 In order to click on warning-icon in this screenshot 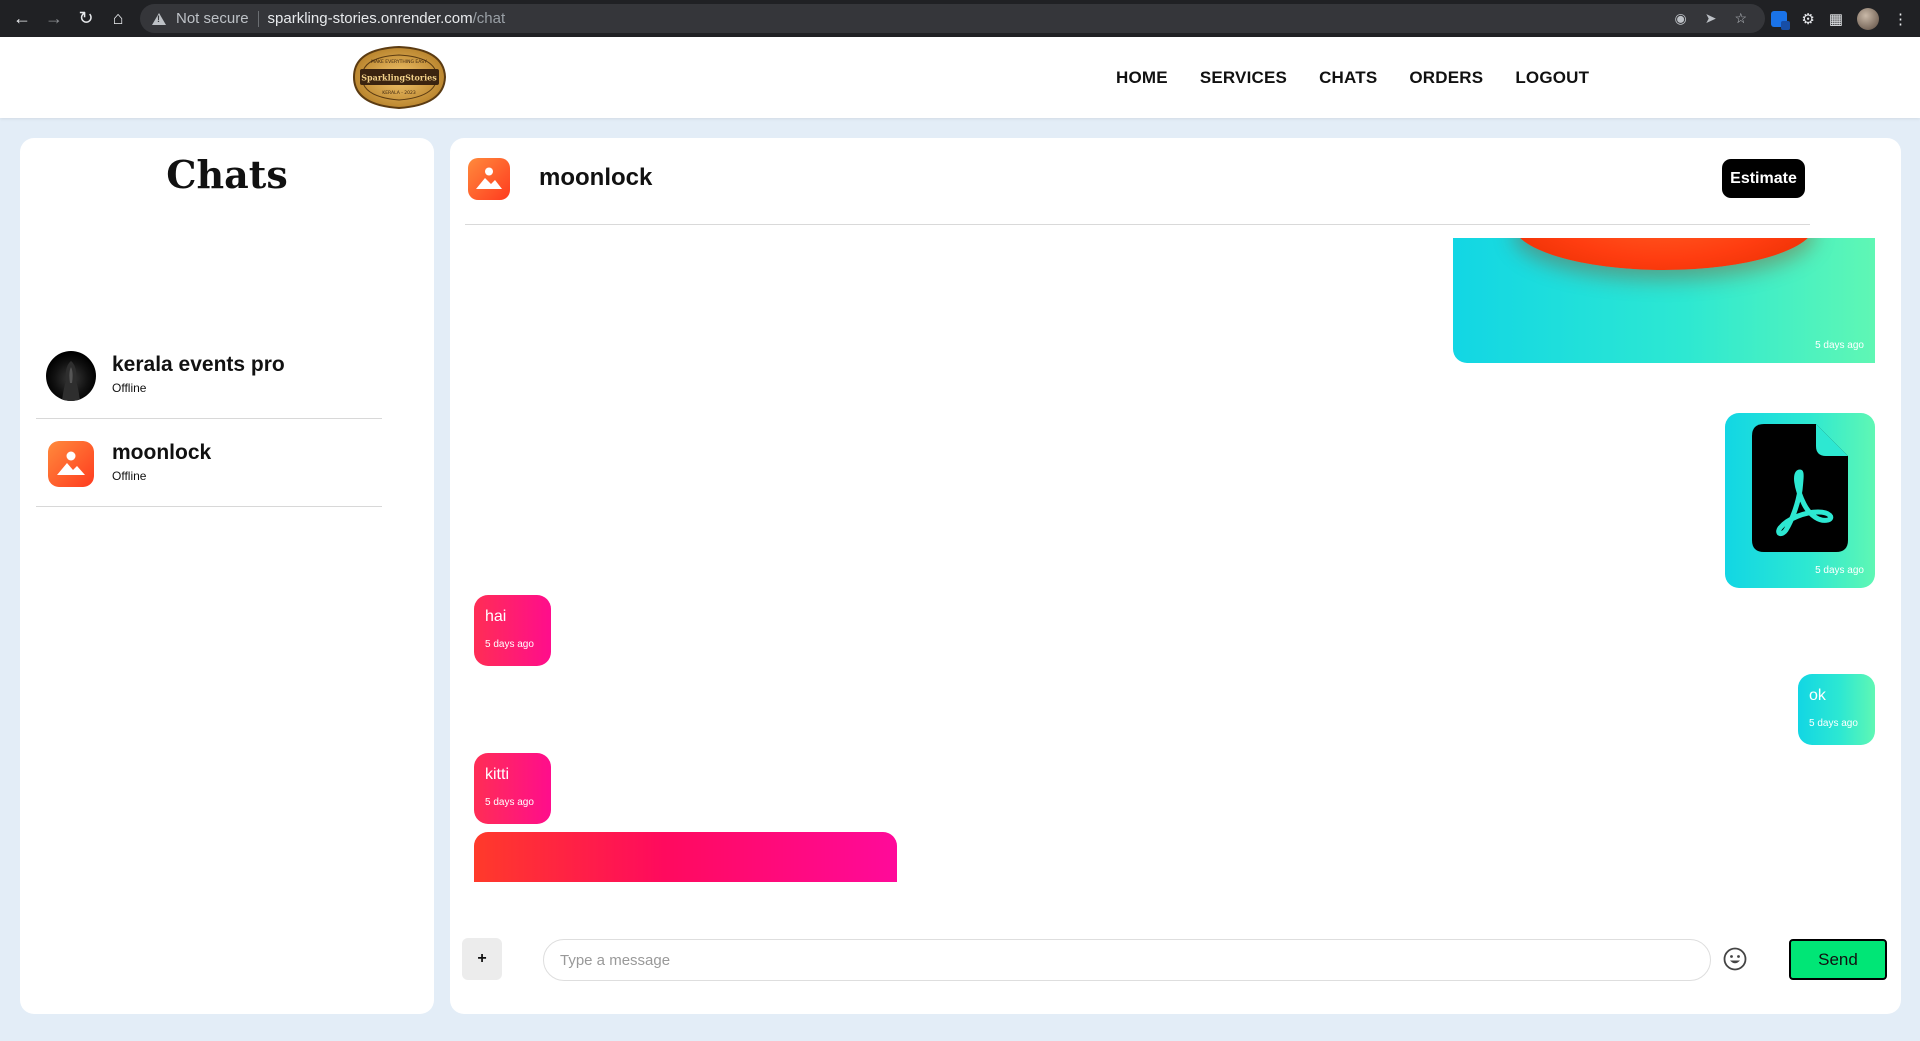, I will do `click(159, 18)`.